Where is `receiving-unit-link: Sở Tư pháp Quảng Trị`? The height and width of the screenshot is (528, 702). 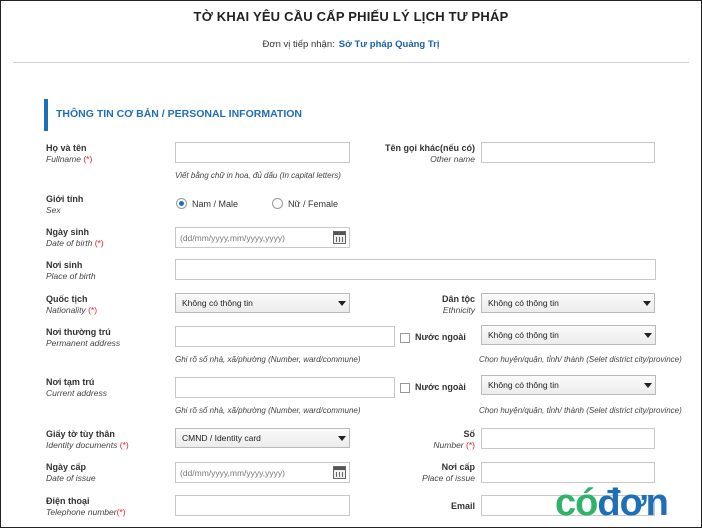
receiving-unit-link: Sở Tư pháp Quảng Trị is located at coordinates (389, 44).